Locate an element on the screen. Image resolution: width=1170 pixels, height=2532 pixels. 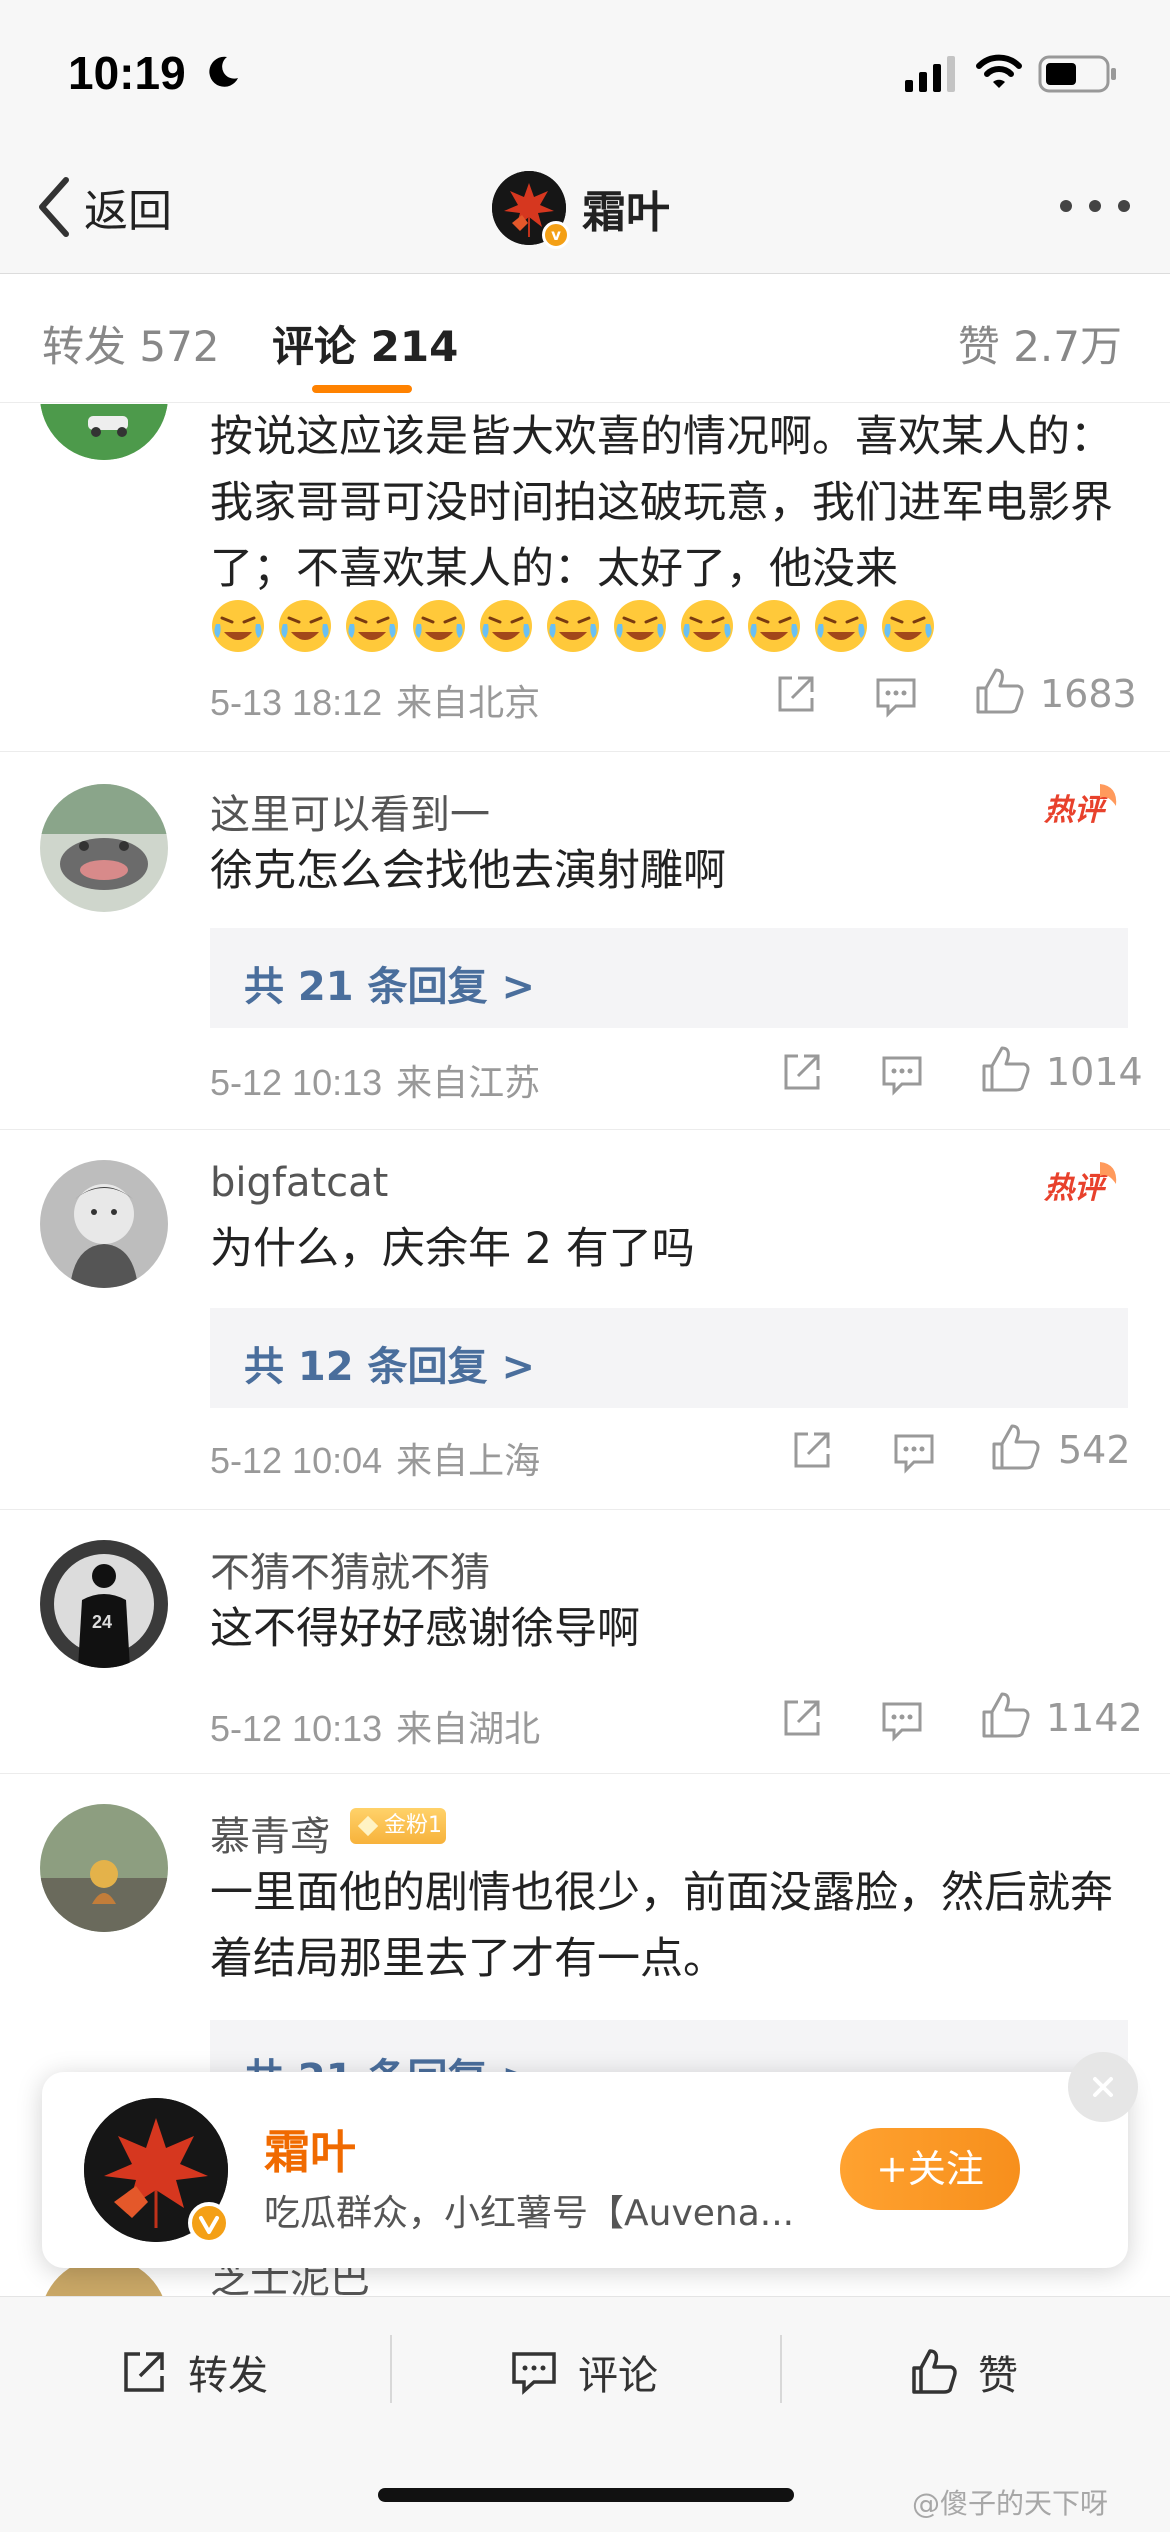
nav-profile: v 霜叶 is located at coordinates (581, 208).